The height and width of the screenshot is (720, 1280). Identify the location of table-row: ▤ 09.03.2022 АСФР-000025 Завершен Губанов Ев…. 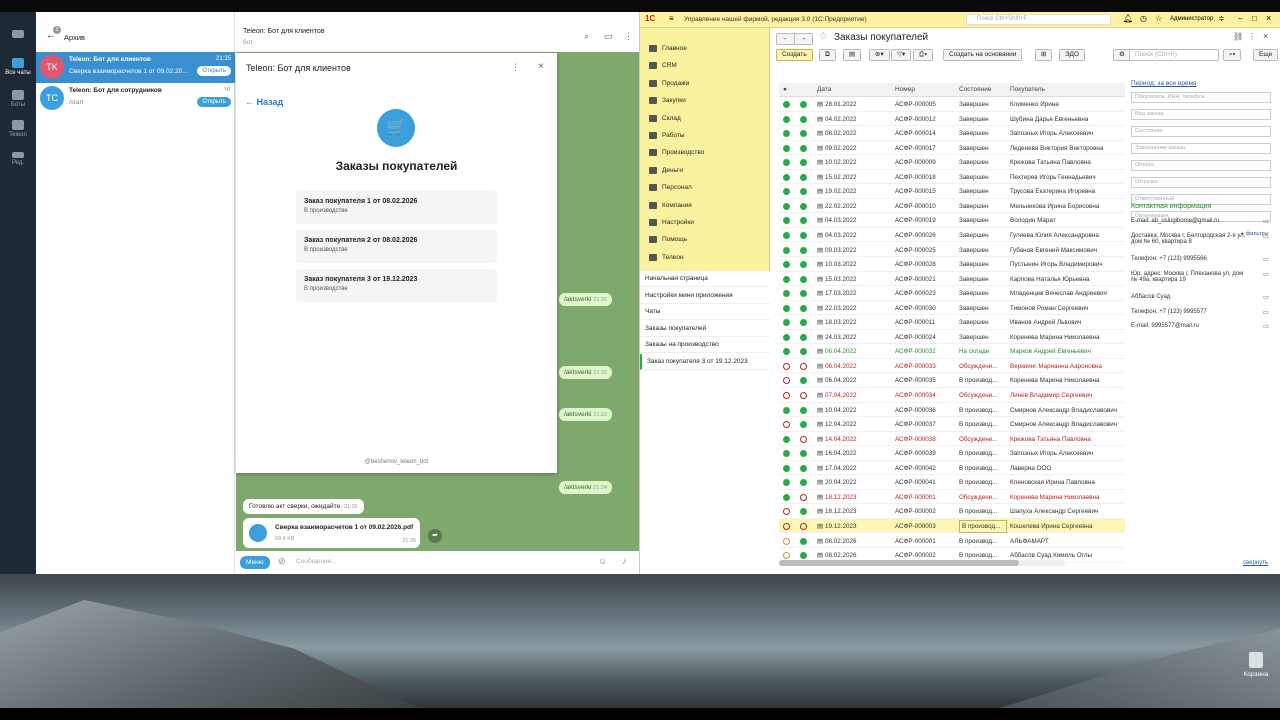
(952, 250).